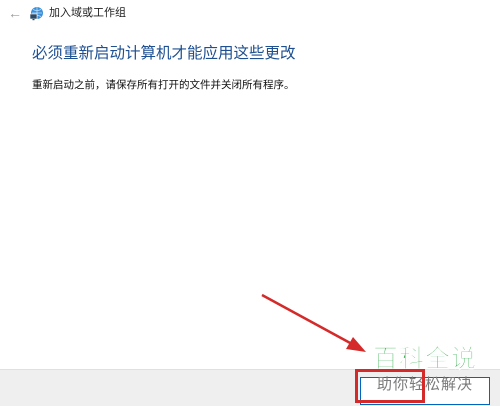 The height and width of the screenshot is (406, 500). Describe the element at coordinates (36, 14) in the screenshot. I see `network-computer-icon` at that location.